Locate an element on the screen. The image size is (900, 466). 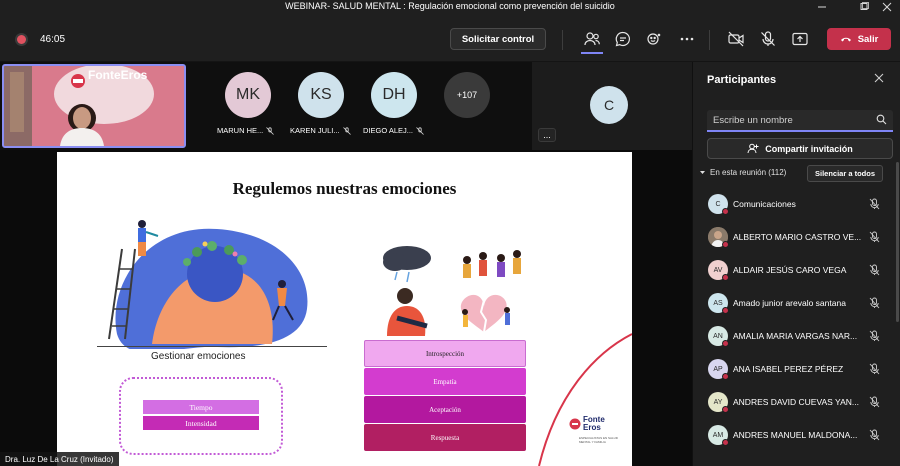
brand-heart-icon is located at coordinates (575, 424).